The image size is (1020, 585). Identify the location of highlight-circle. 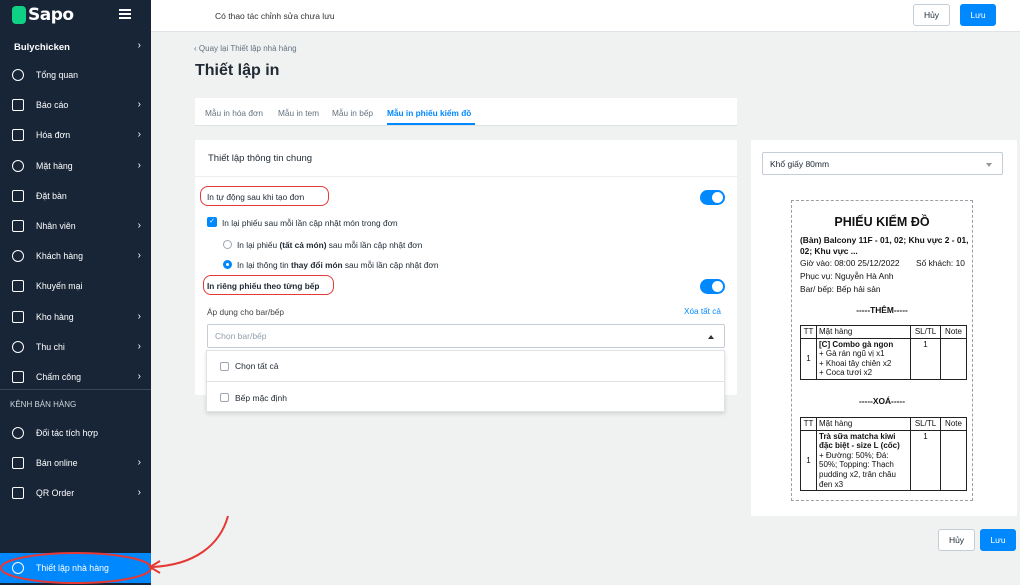
(76, 568).